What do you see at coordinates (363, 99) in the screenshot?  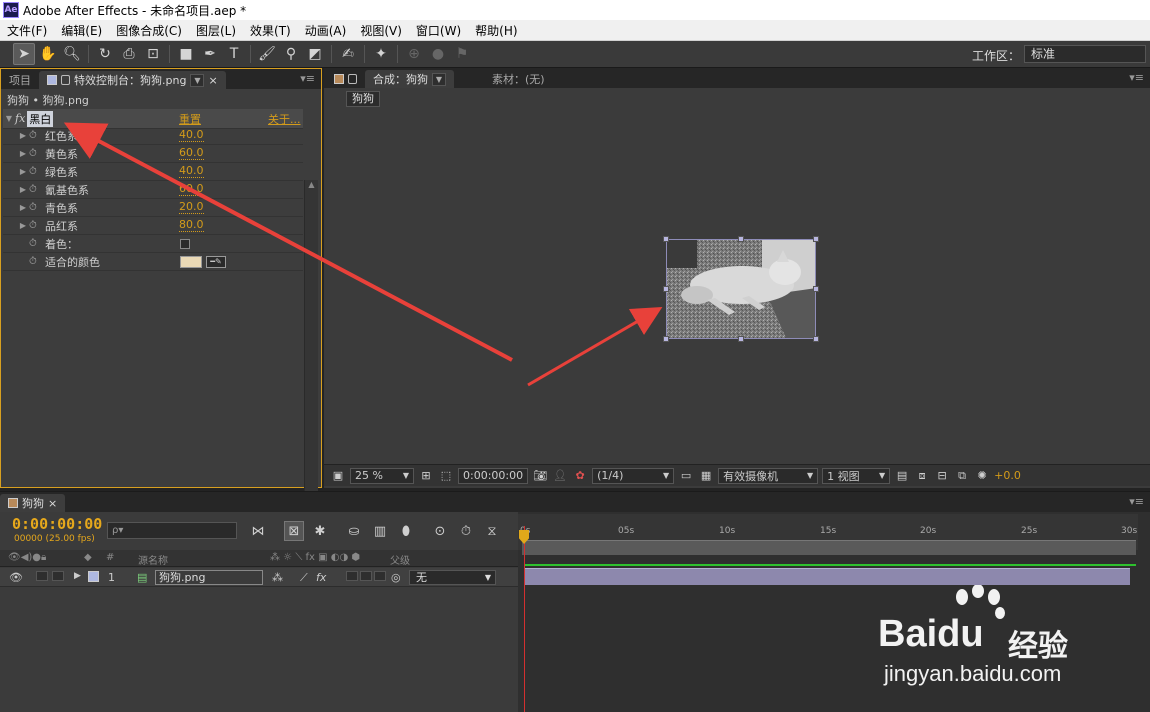 I see `comp-name-chip: 狗狗` at bounding box center [363, 99].